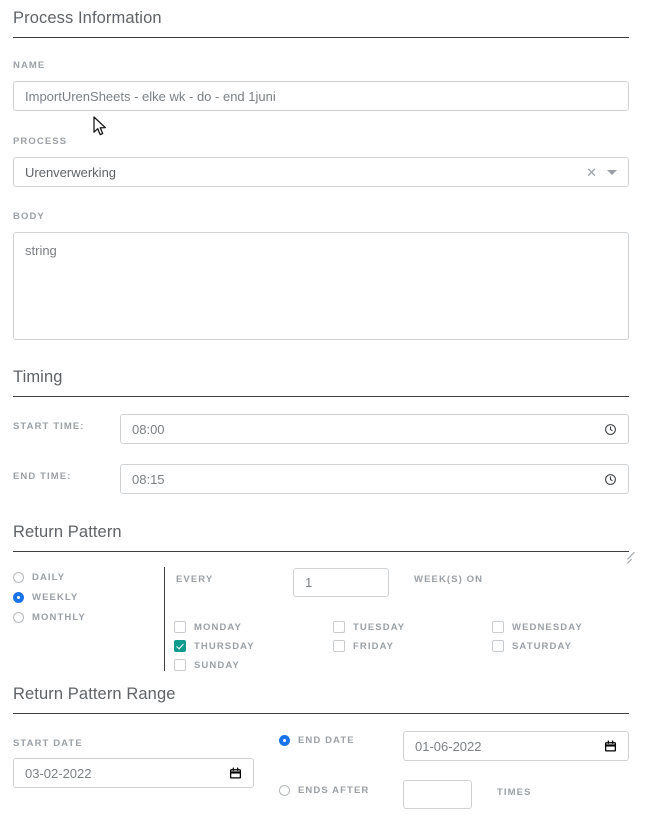 This screenshot has height=818, width=651. What do you see at coordinates (41, 250) in the screenshot?
I see `body-textarea-value: string` at bounding box center [41, 250].